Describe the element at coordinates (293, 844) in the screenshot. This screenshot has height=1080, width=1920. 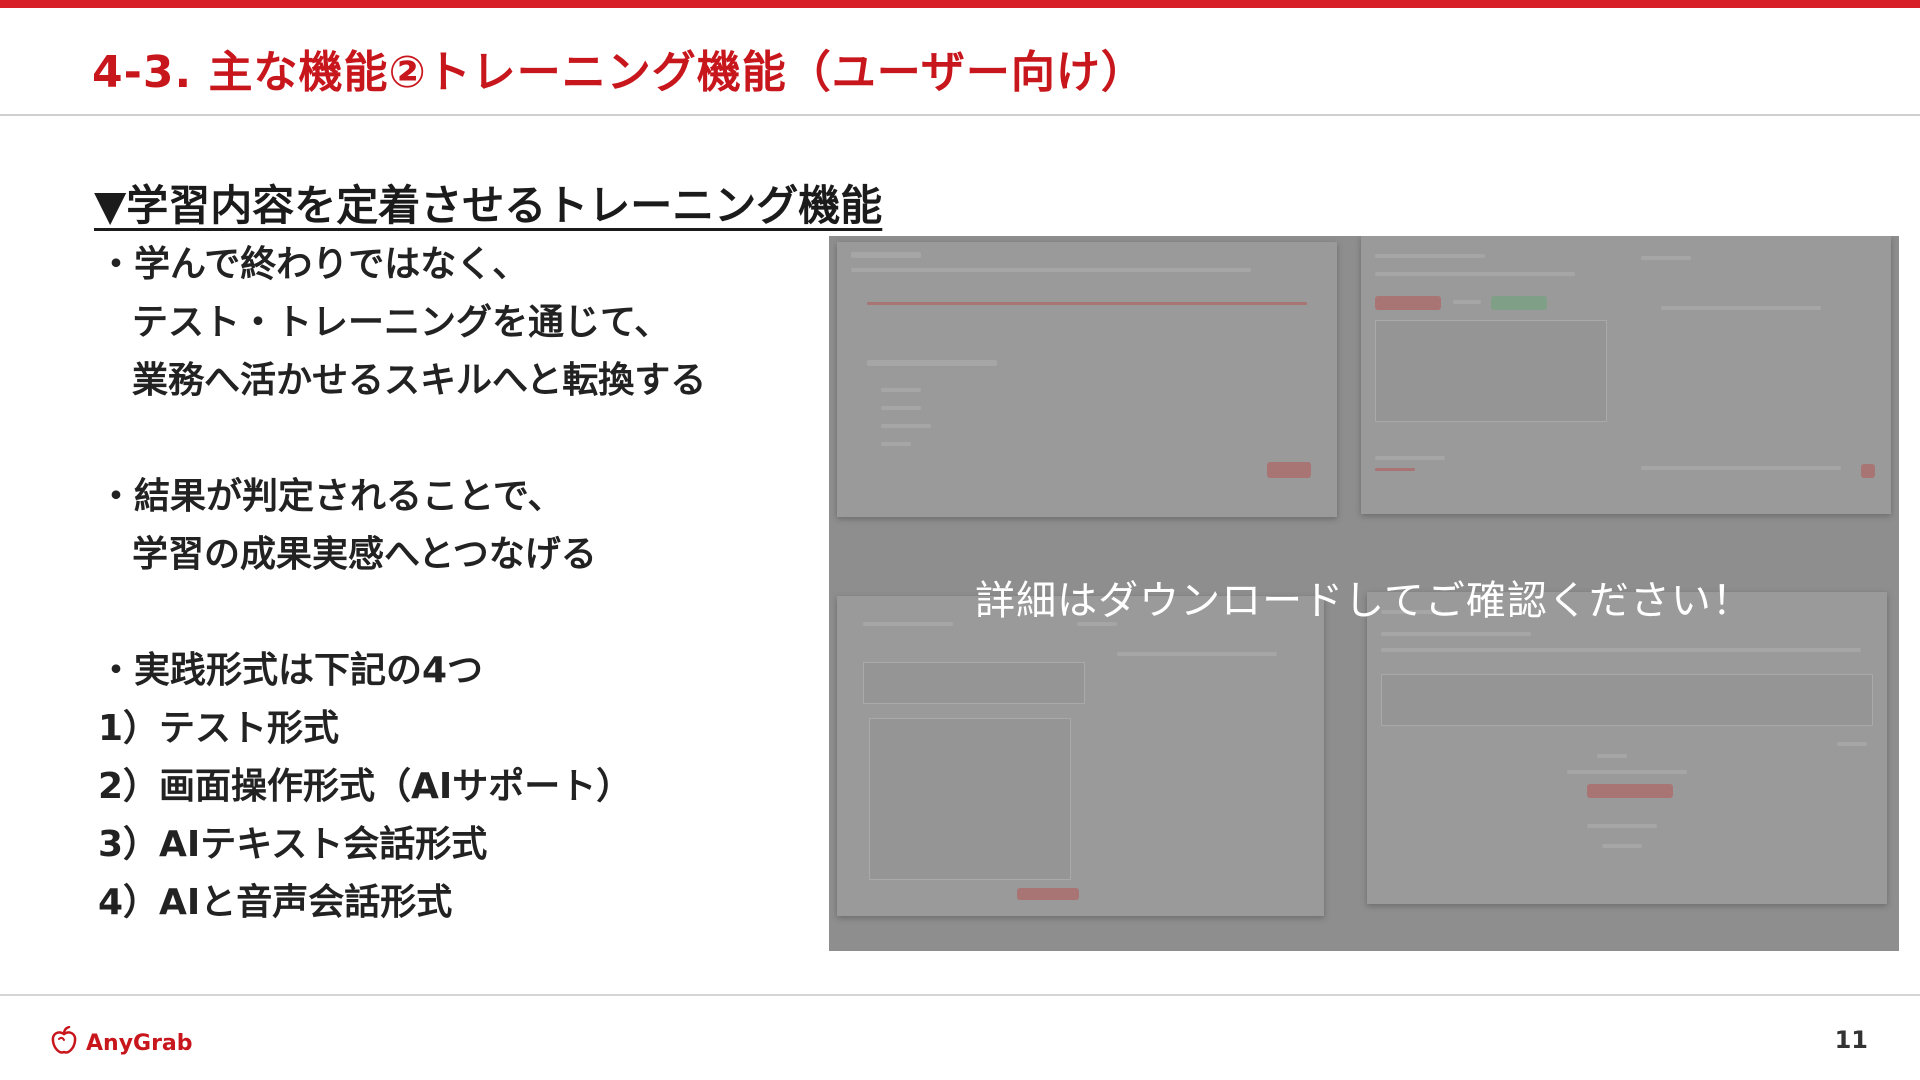
I see `format-item-3: 3）AIテキスト会話形式` at that location.